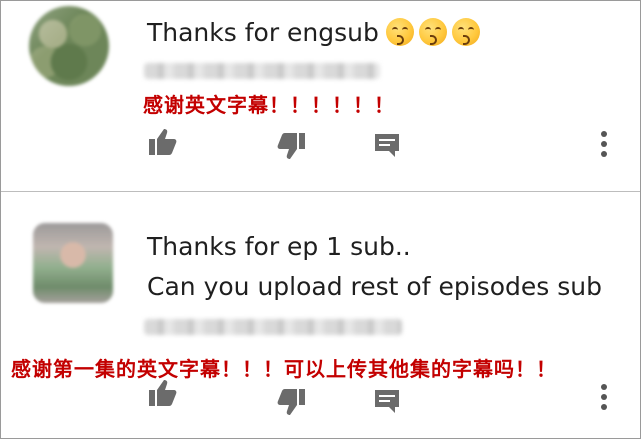 Image resolution: width=641 pixels, height=439 pixels. I want to click on comment-text-line: Can you upload rest of episodes sub, so click(374, 286).